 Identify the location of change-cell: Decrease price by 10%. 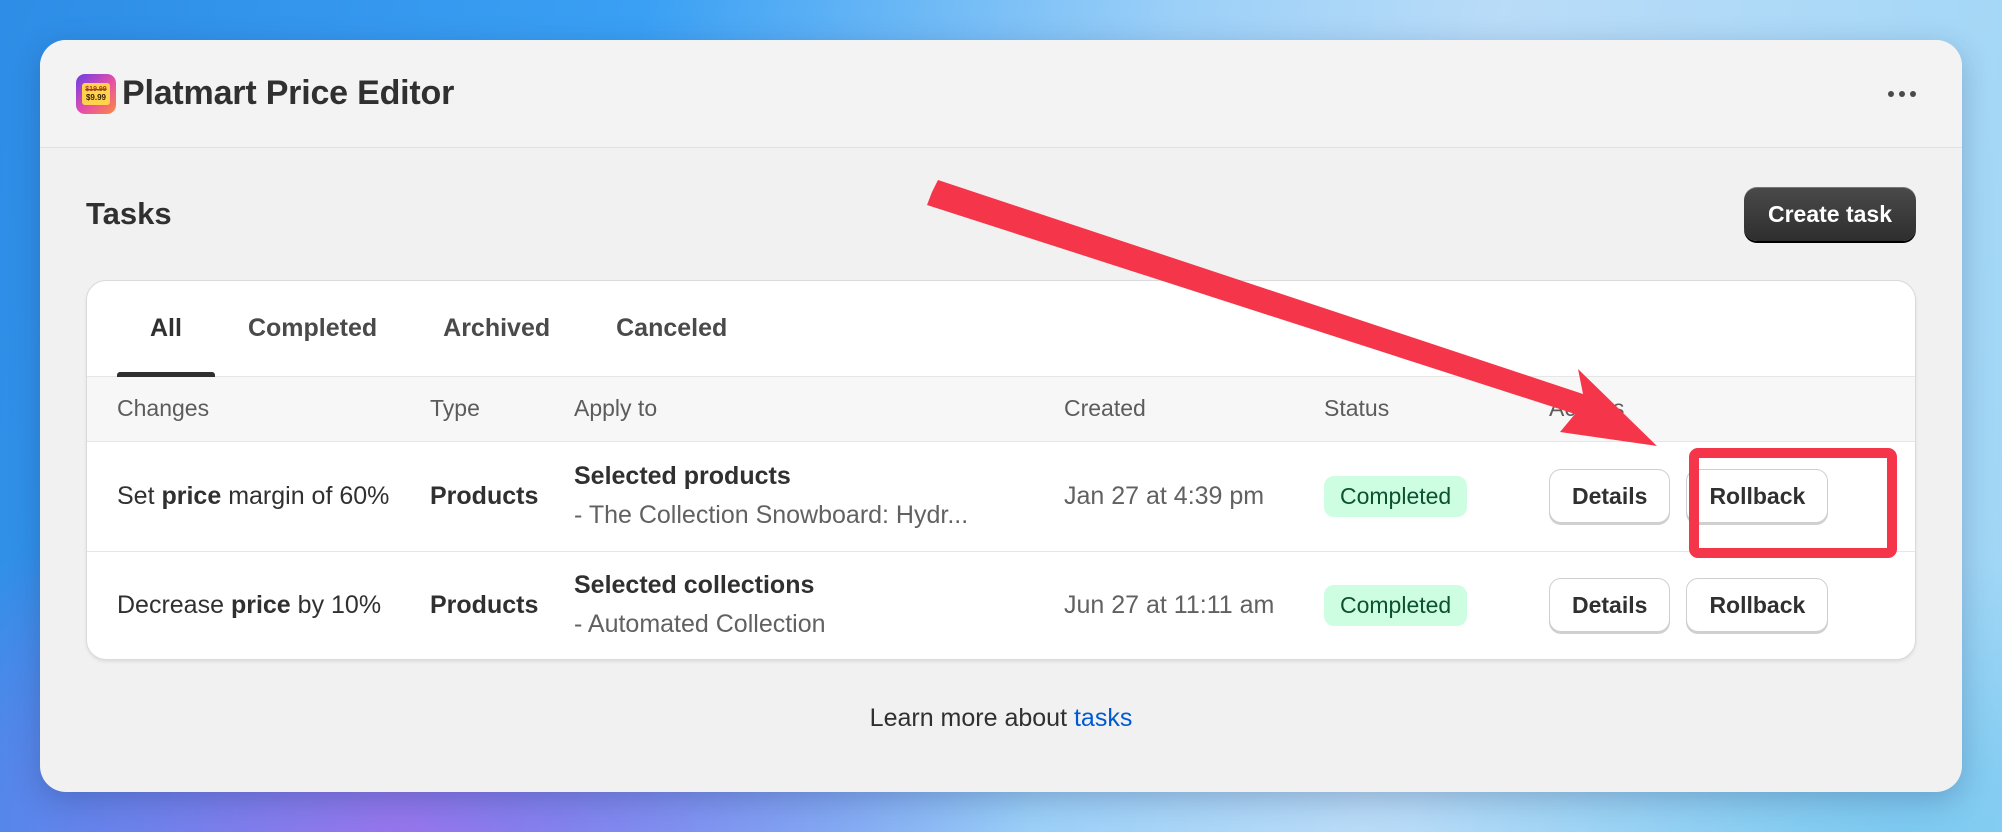
(249, 604).